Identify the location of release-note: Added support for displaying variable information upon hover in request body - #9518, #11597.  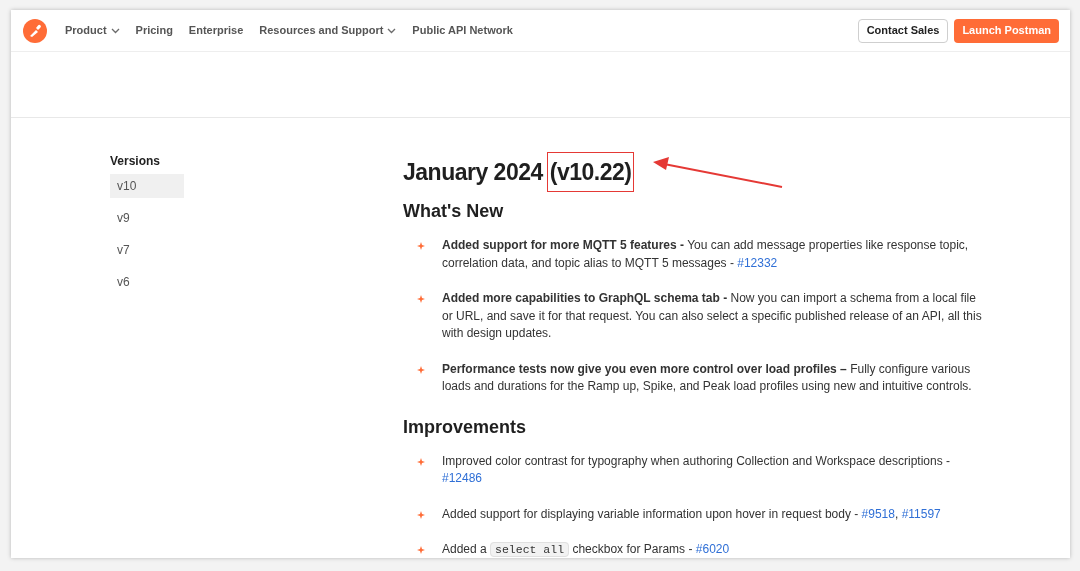
(692, 514).